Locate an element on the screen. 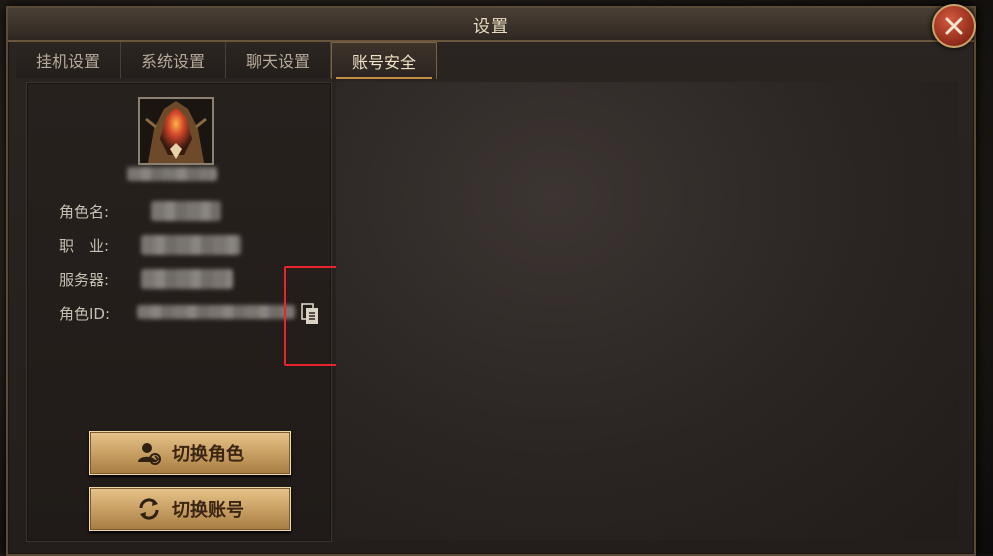 The width and height of the screenshot is (993, 556). tab-idle-settings: 挂机设置 is located at coordinates (68, 60).